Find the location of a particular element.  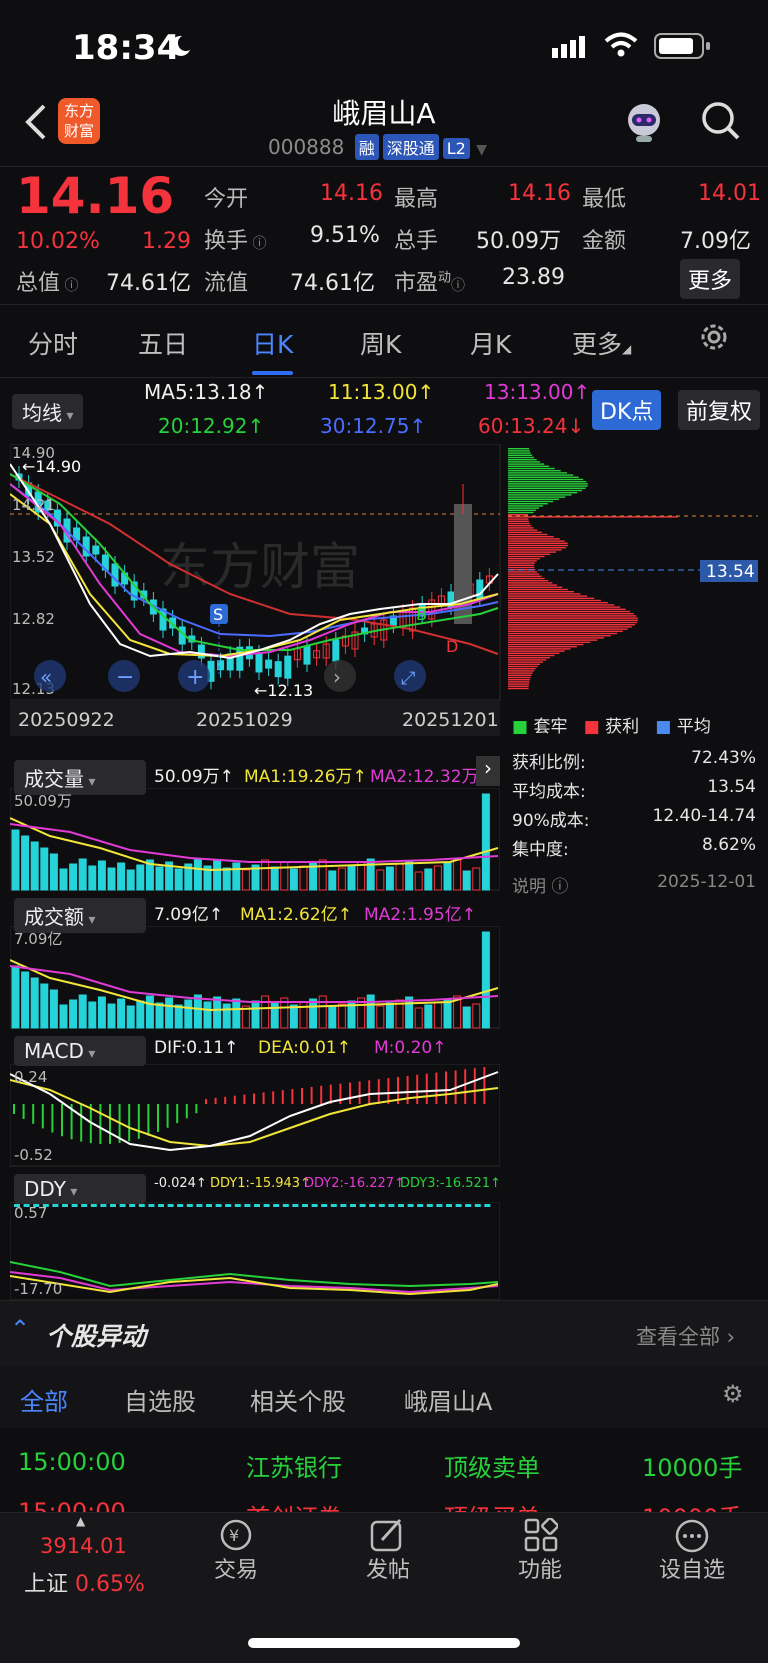

movers-tab-all: 全部 is located at coordinates (44, 1399).